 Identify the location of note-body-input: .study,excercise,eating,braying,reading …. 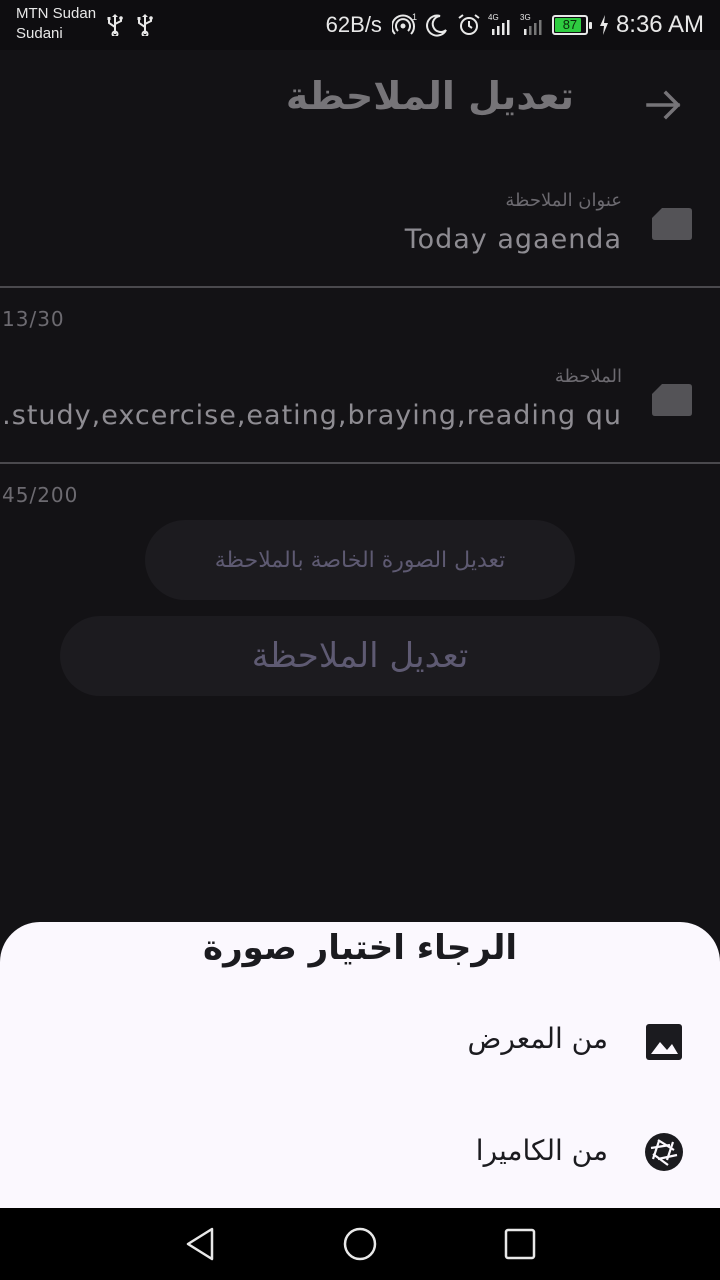
(312, 415).